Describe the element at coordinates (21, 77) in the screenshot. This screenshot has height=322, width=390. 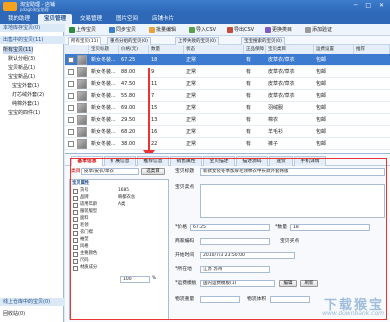
I see `sidebar-item: 宝宝新品(1)` at that location.